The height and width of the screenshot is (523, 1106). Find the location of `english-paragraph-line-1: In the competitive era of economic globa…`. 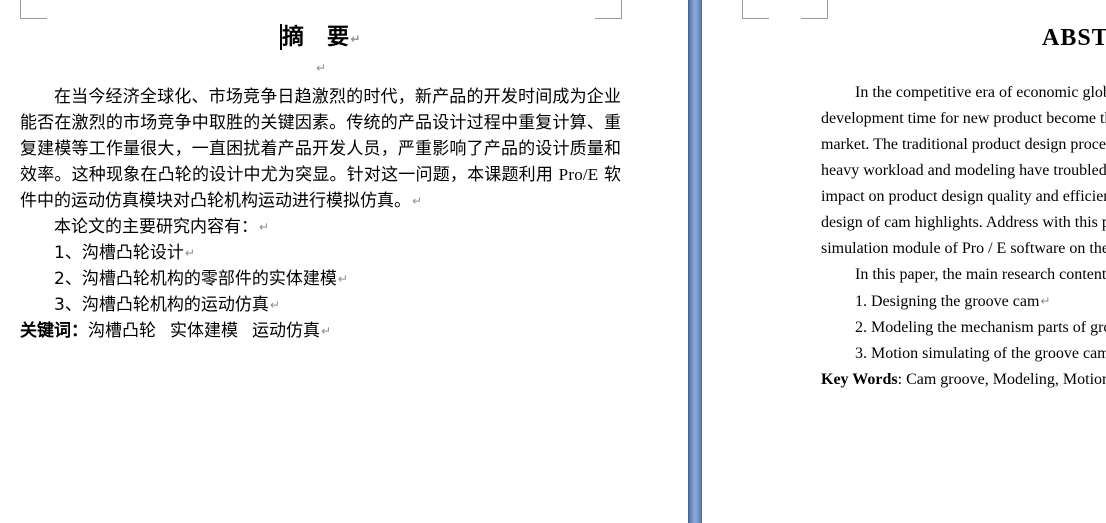

english-paragraph-line-1: In the competitive era of economic globa… is located at coordinates (980, 92).